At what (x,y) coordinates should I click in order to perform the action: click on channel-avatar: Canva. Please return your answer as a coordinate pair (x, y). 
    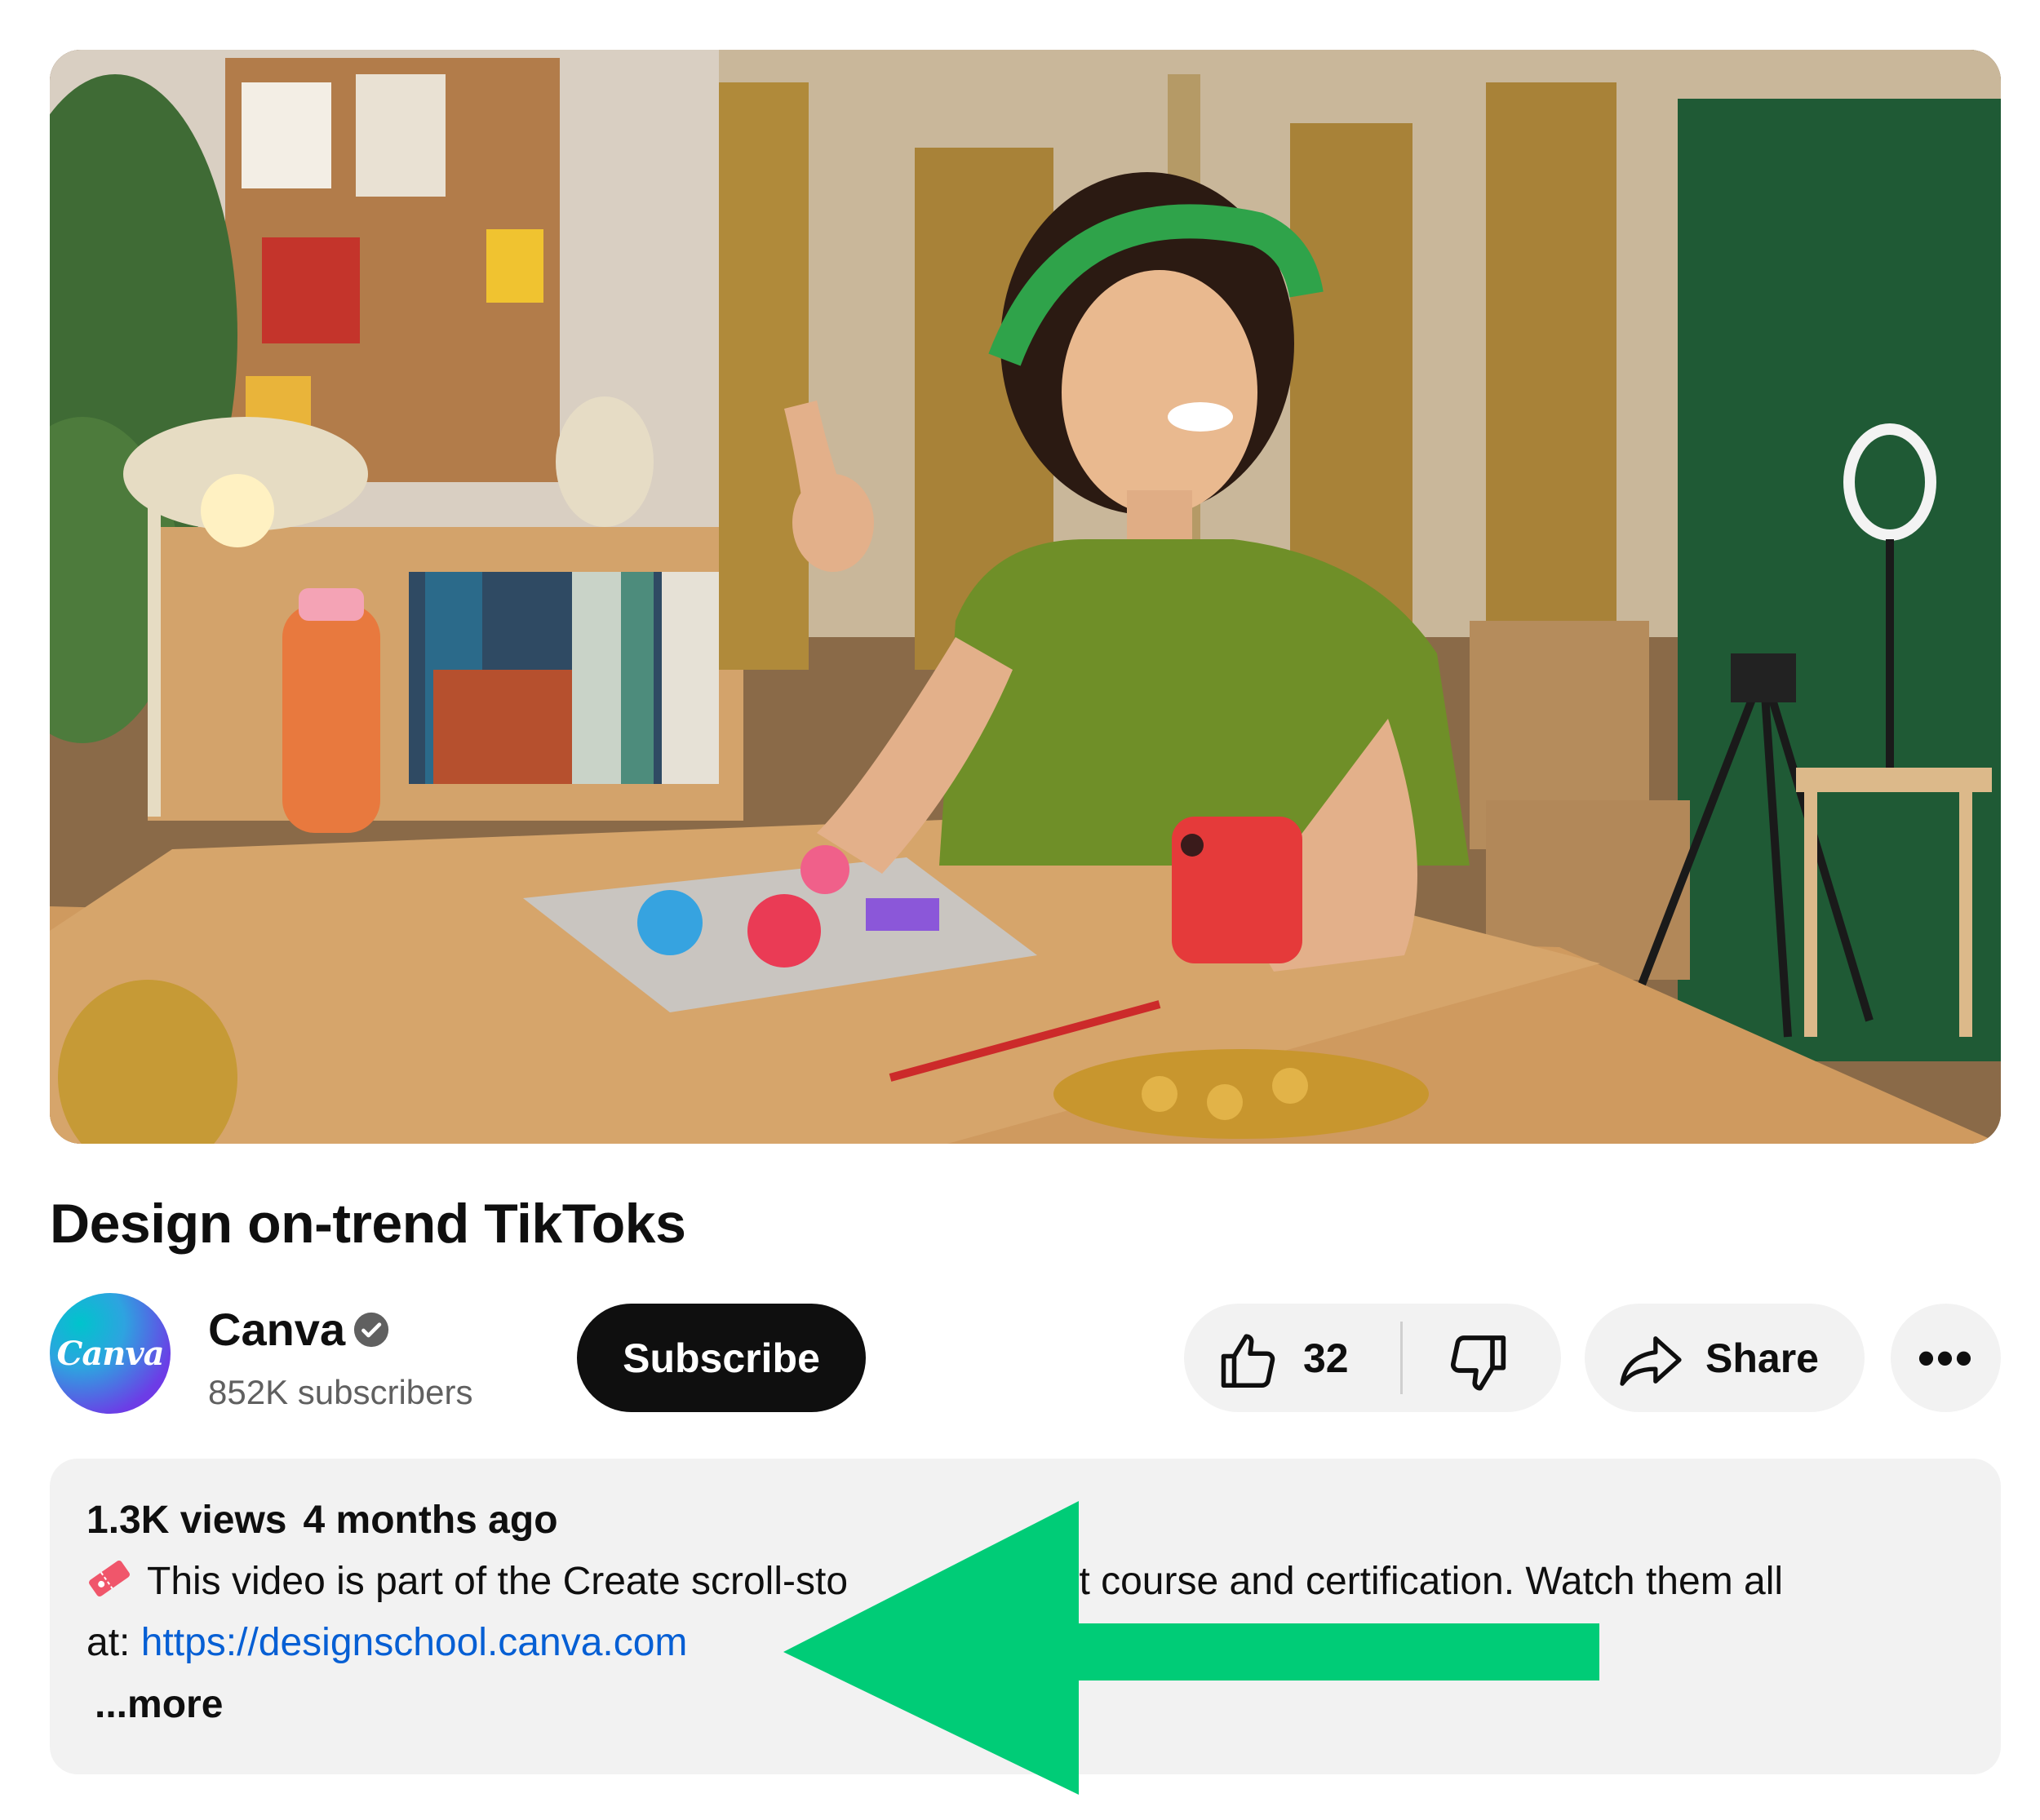
    Looking at the image, I should click on (111, 1353).